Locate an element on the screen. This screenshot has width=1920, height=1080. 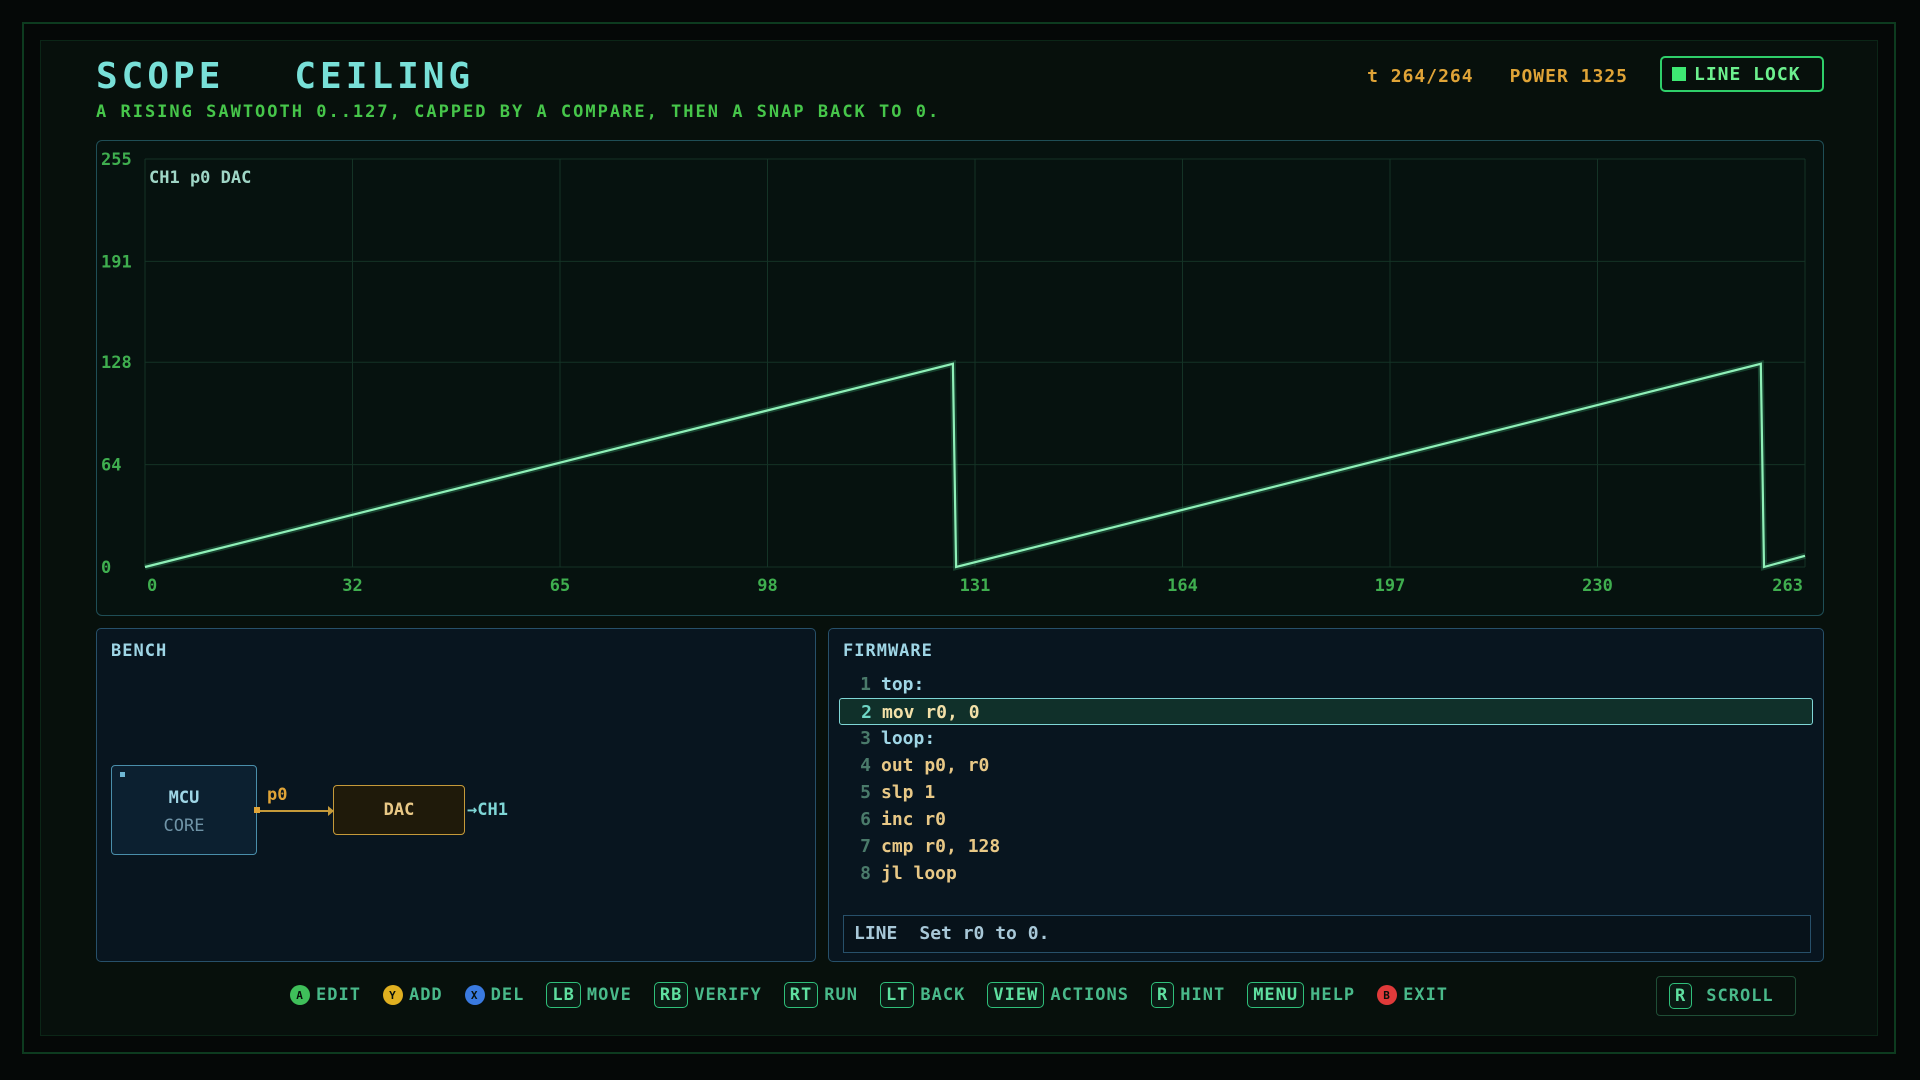
line-number: 4 is located at coordinates (865, 765).